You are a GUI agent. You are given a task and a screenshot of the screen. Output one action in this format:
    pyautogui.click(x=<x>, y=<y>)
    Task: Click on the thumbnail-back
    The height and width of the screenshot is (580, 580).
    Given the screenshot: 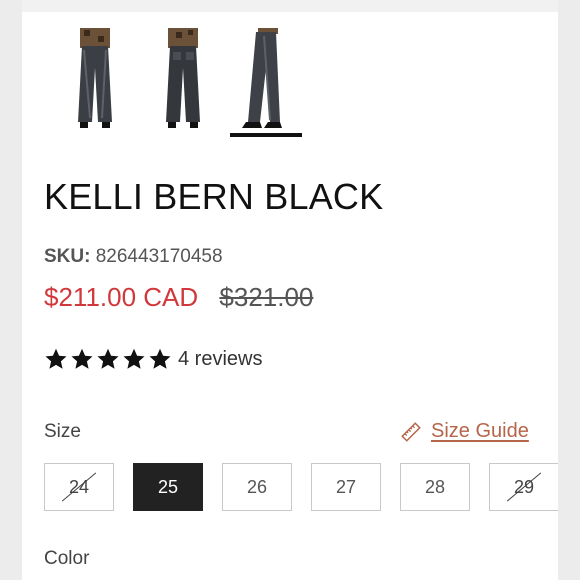 What is the action you would take?
    pyautogui.click(x=183, y=80)
    